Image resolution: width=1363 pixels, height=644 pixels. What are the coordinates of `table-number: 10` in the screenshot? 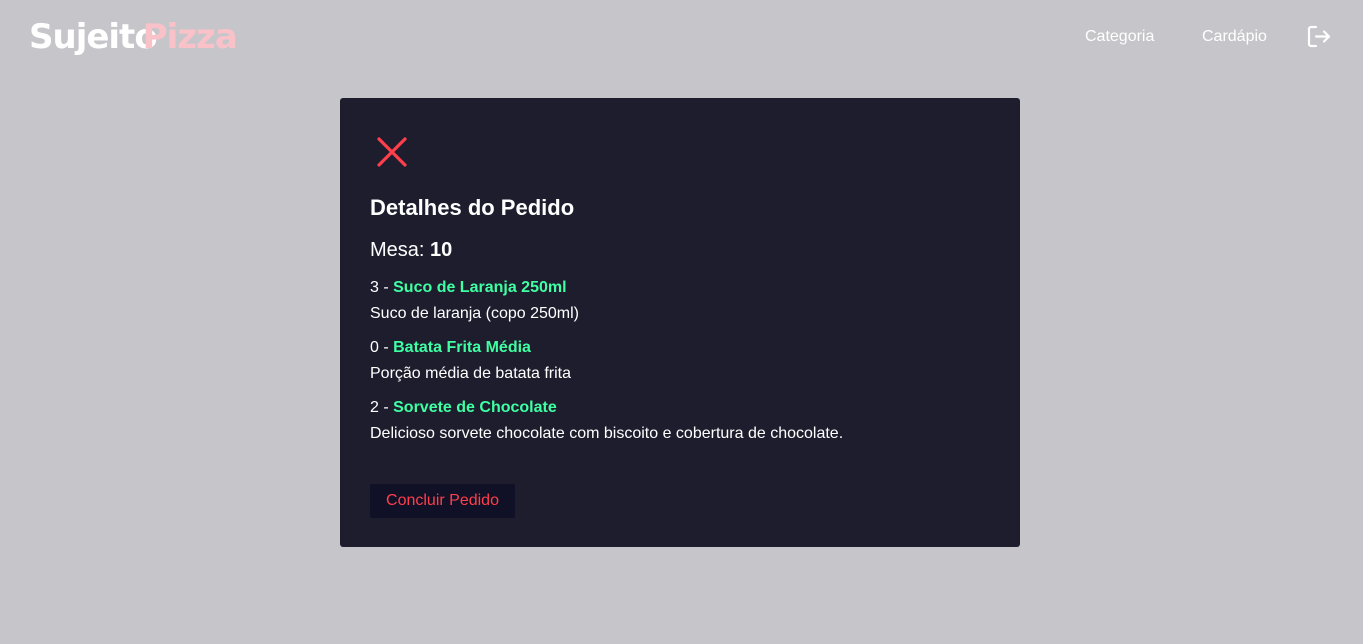 It's located at (441, 250).